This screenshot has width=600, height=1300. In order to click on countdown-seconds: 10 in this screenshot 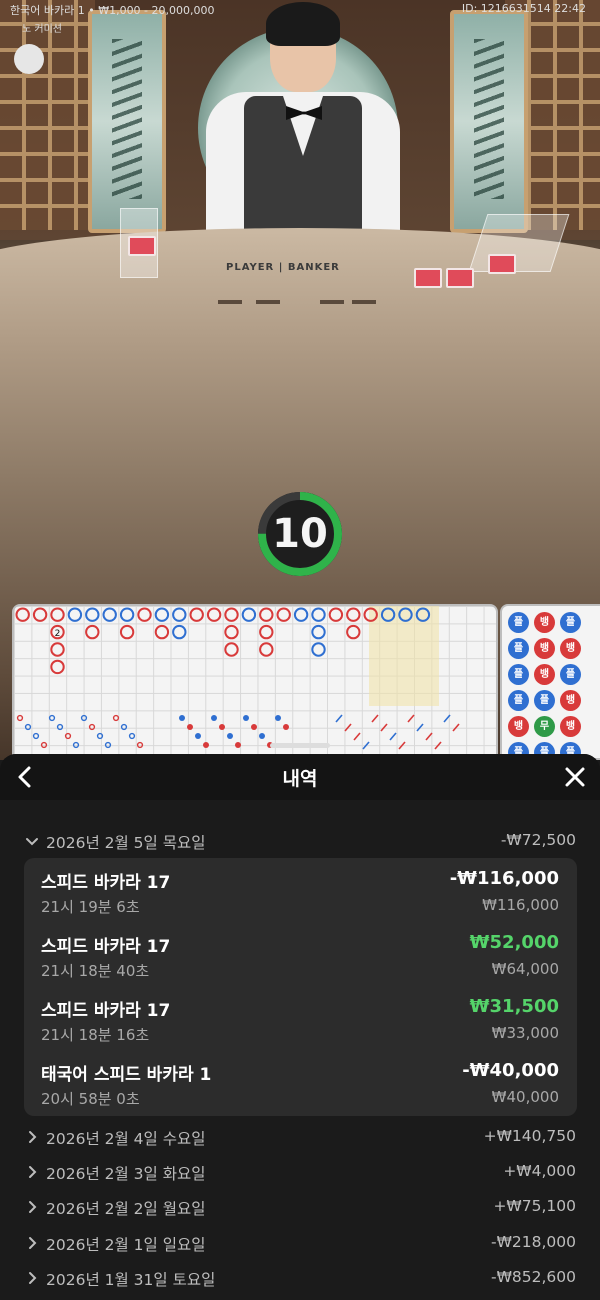, I will do `click(300, 534)`.